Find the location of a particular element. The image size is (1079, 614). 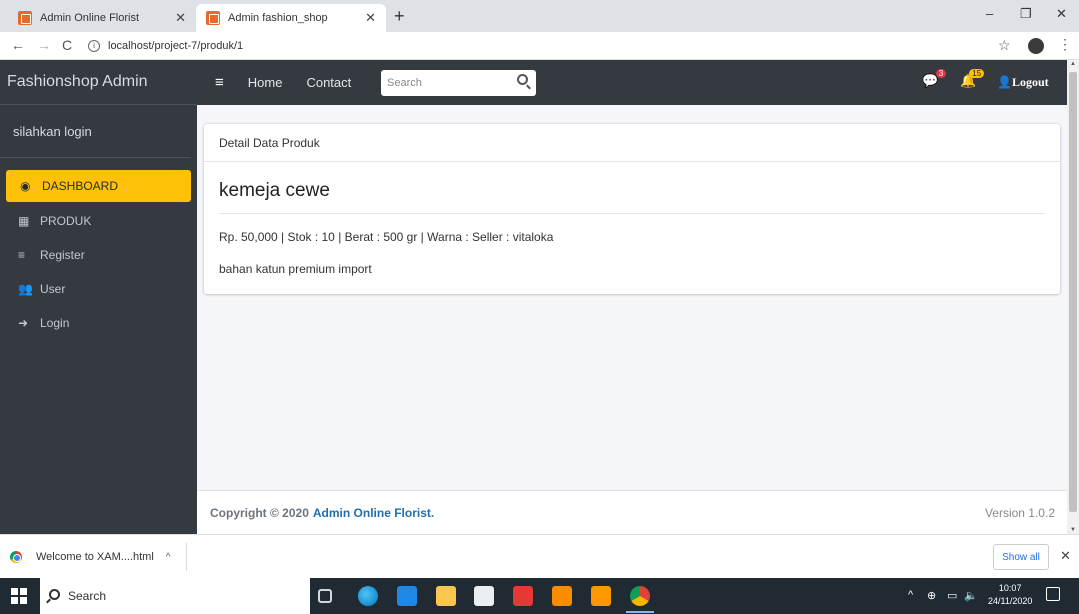

logout-label: Logout is located at coordinates (1030, 82).